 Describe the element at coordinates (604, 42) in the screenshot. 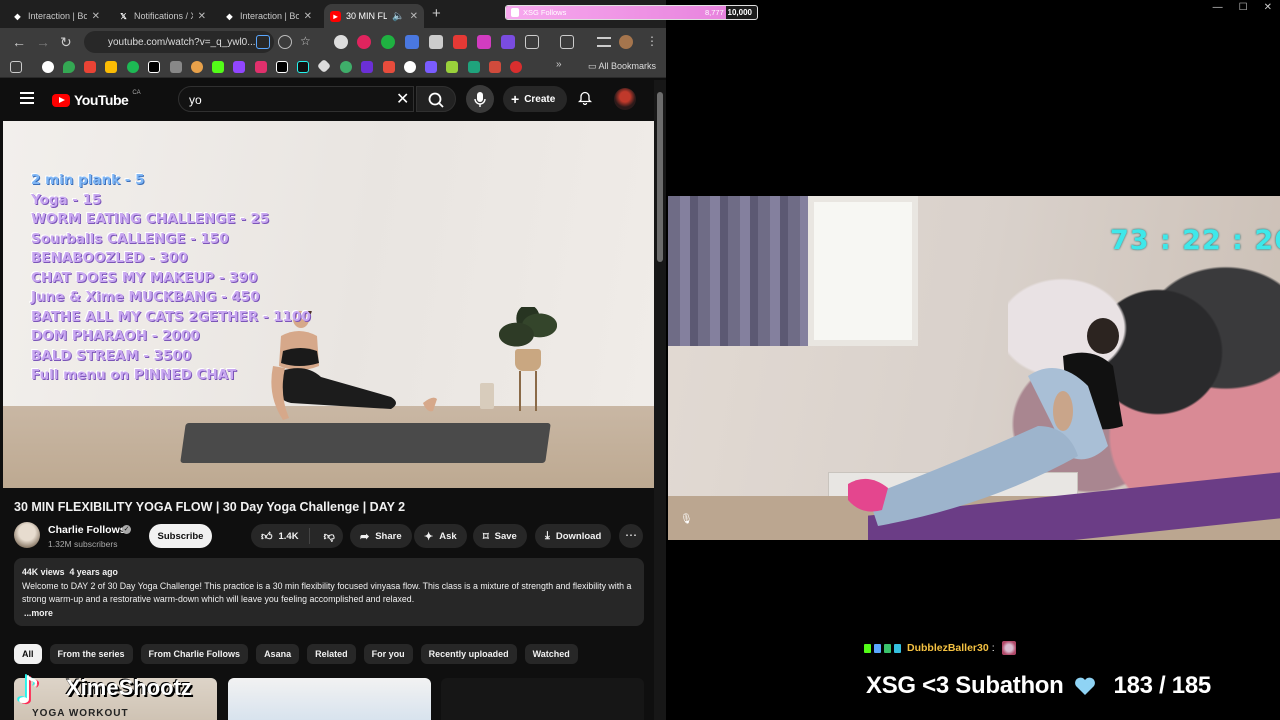

I see `media-icon` at that location.